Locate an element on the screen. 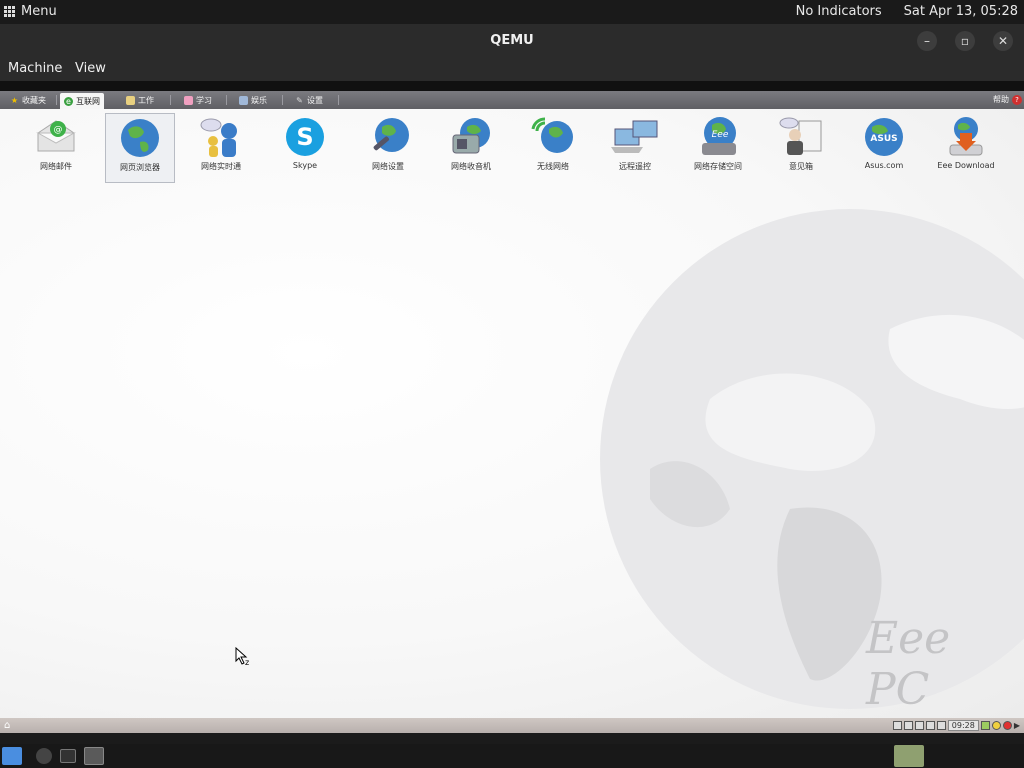 Image resolution: width=1024 pixels, height=768 pixels. tab-label: 设置 is located at coordinates (315, 100).